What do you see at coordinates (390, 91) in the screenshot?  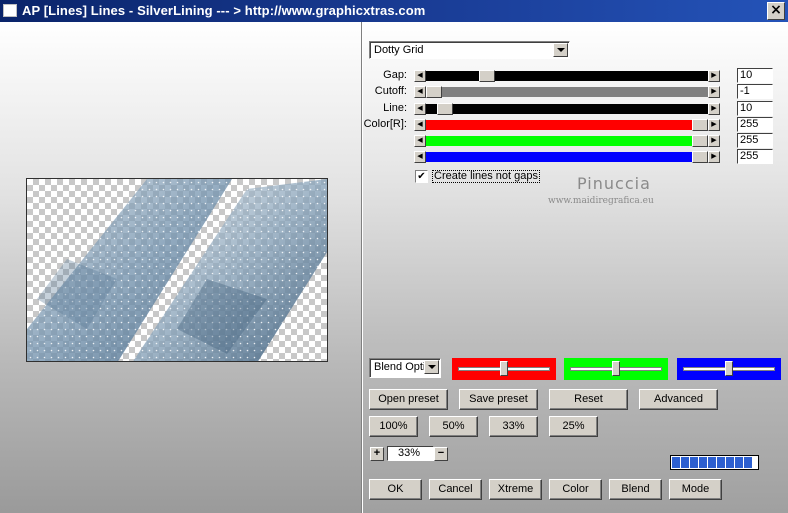 I see `slider-label: Cutoff:` at bounding box center [390, 91].